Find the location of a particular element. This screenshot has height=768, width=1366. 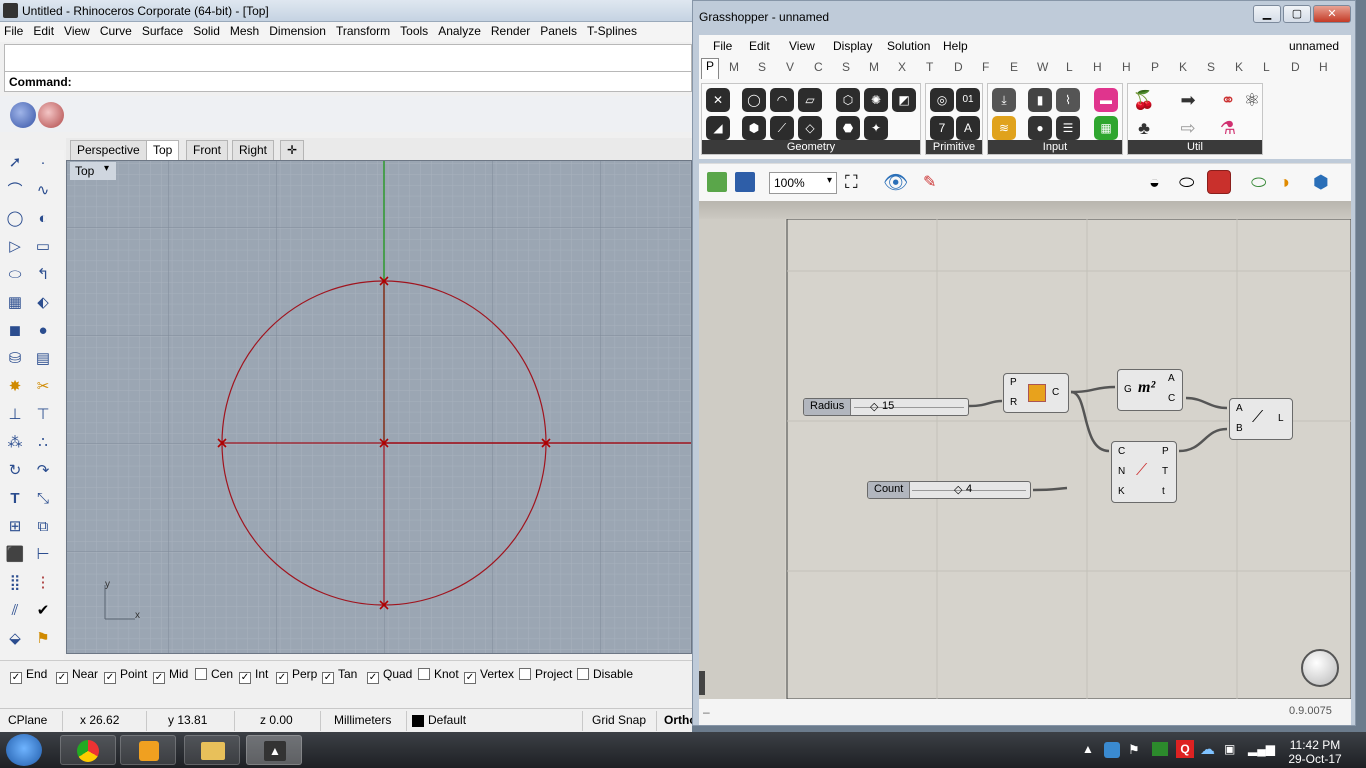

light-icon: ⚑ is located at coordinates (43, 639).